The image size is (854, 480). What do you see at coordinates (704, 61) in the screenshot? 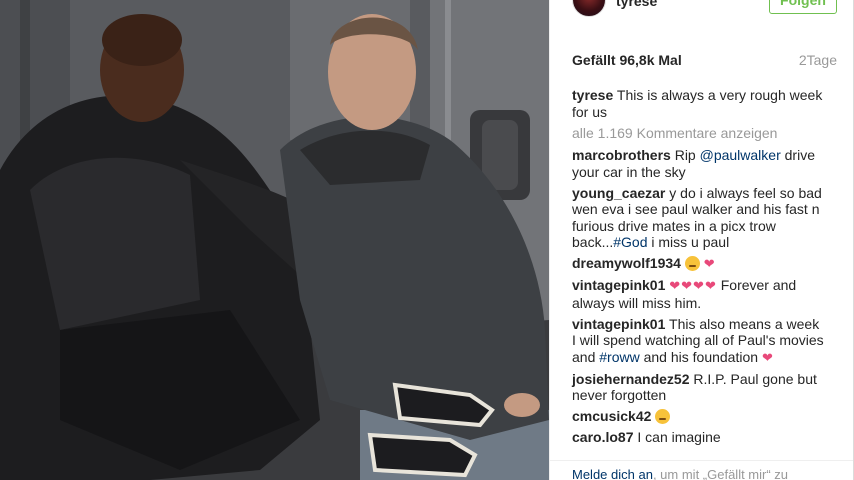
I see `likes-row: Gefällt 96,8k Mal 2Tage` at bounding box center [704, 61].